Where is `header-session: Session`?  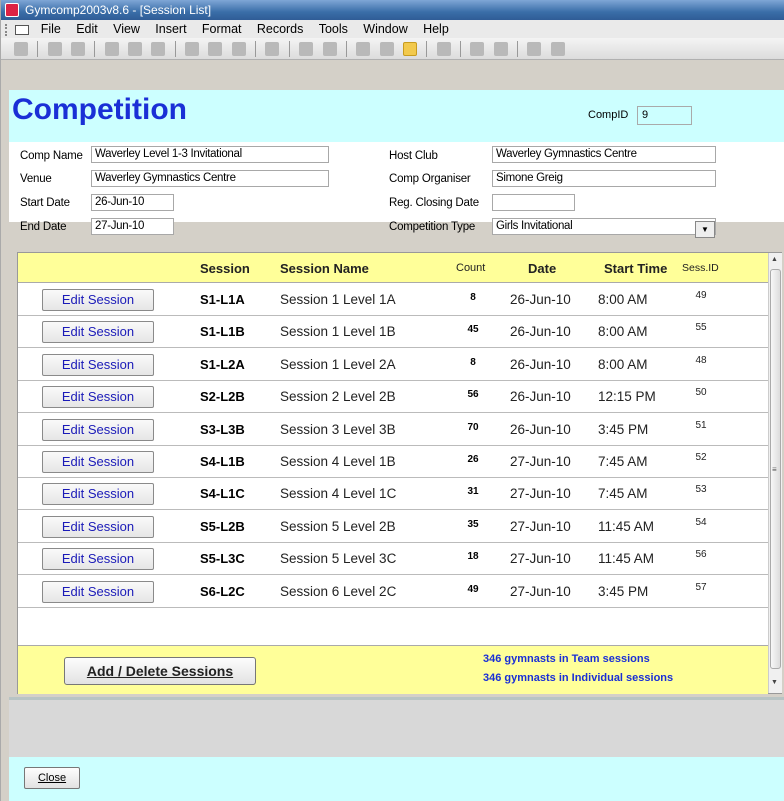
header-session: Session is located at coordinates (225, 268).